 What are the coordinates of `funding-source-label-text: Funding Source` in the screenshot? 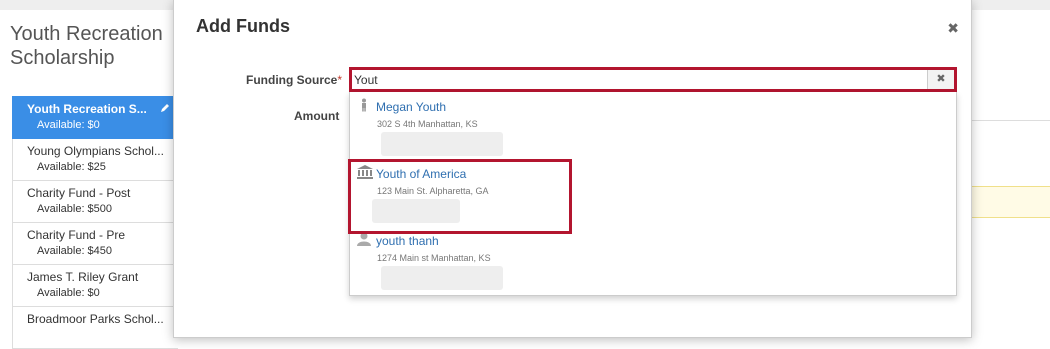 It's located at (292, 80).